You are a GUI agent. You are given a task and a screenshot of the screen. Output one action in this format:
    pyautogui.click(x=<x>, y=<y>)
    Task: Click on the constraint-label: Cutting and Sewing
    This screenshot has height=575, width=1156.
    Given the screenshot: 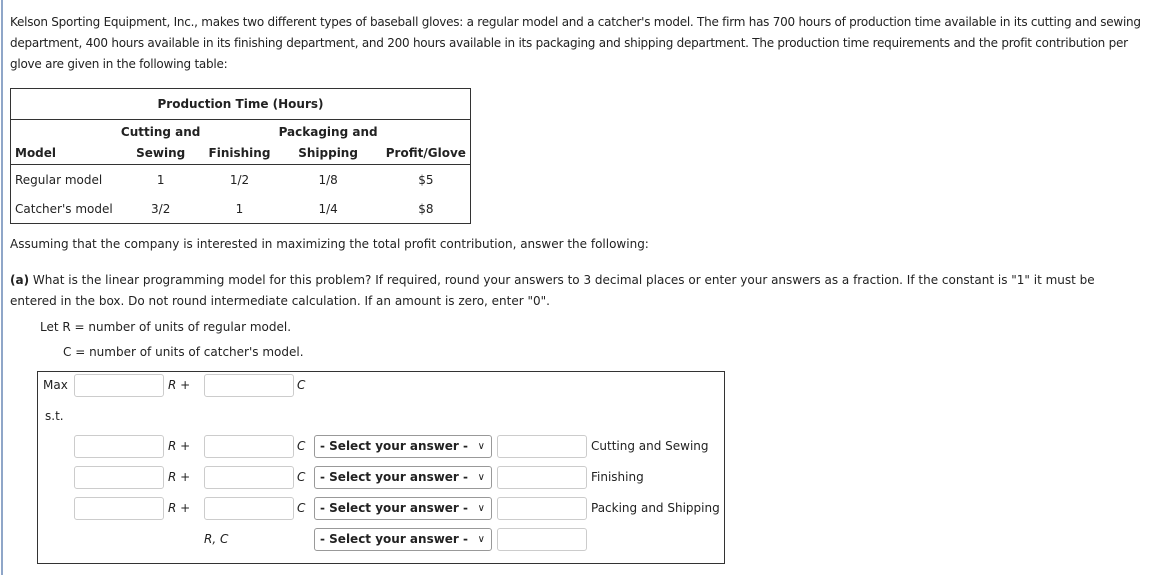 What is the action you would take?
    pyautogui.click(x=650, y=446)
    